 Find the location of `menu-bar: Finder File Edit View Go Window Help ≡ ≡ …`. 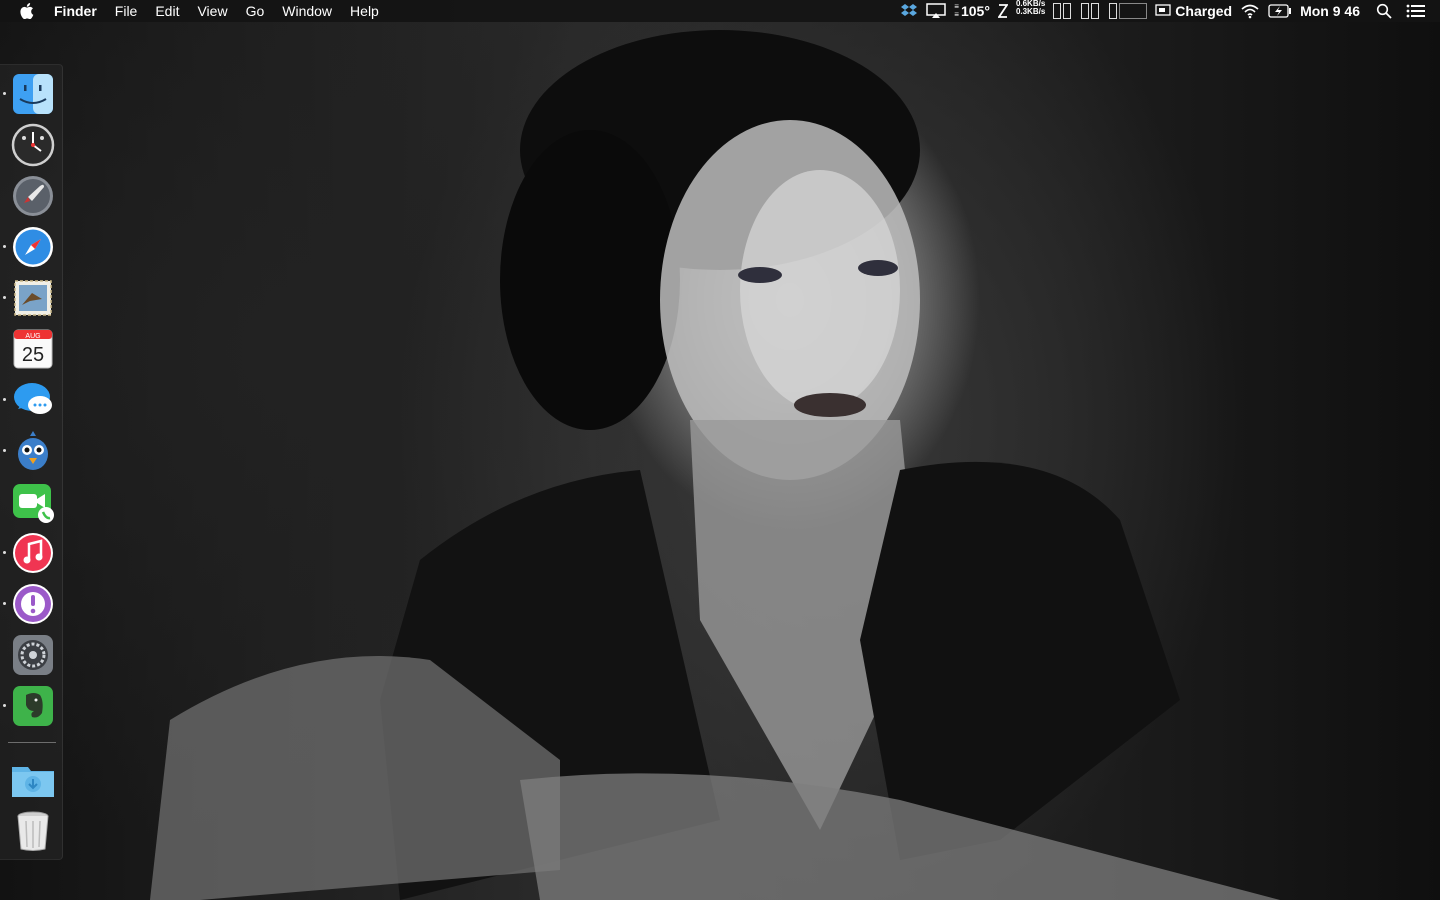

menu-bar: Finder File Edit View Go Window Help ≡ ≡ … is located at coordinates (720, 11).